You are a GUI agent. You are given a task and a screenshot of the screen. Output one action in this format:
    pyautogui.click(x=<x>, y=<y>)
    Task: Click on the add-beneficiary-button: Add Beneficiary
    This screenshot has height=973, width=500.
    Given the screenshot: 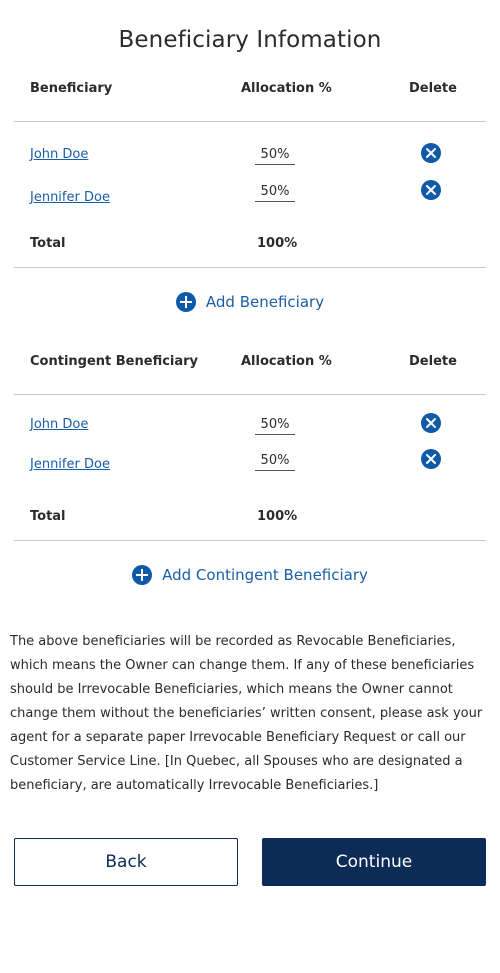 What is the action you would take?
    pyautogui.click(x=250, y=306)
    